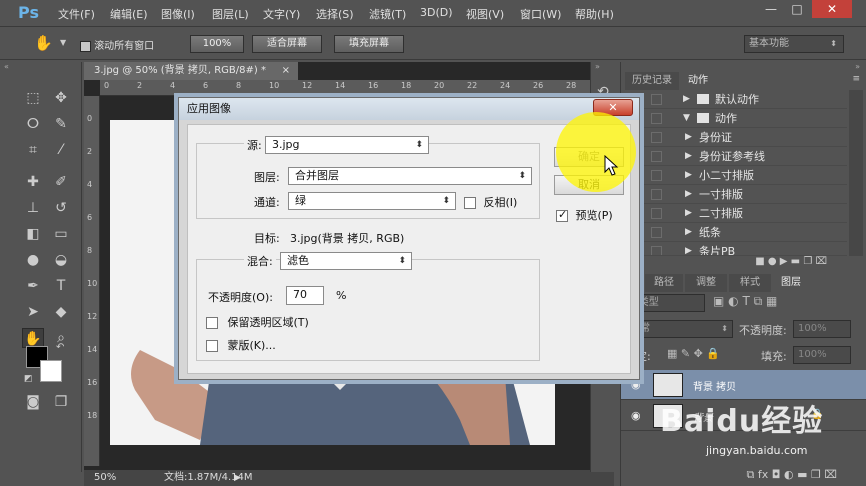 The width and height of the screenshot is (866, 486). I want to click on trash-icon: ⌧, so click(821, 261).